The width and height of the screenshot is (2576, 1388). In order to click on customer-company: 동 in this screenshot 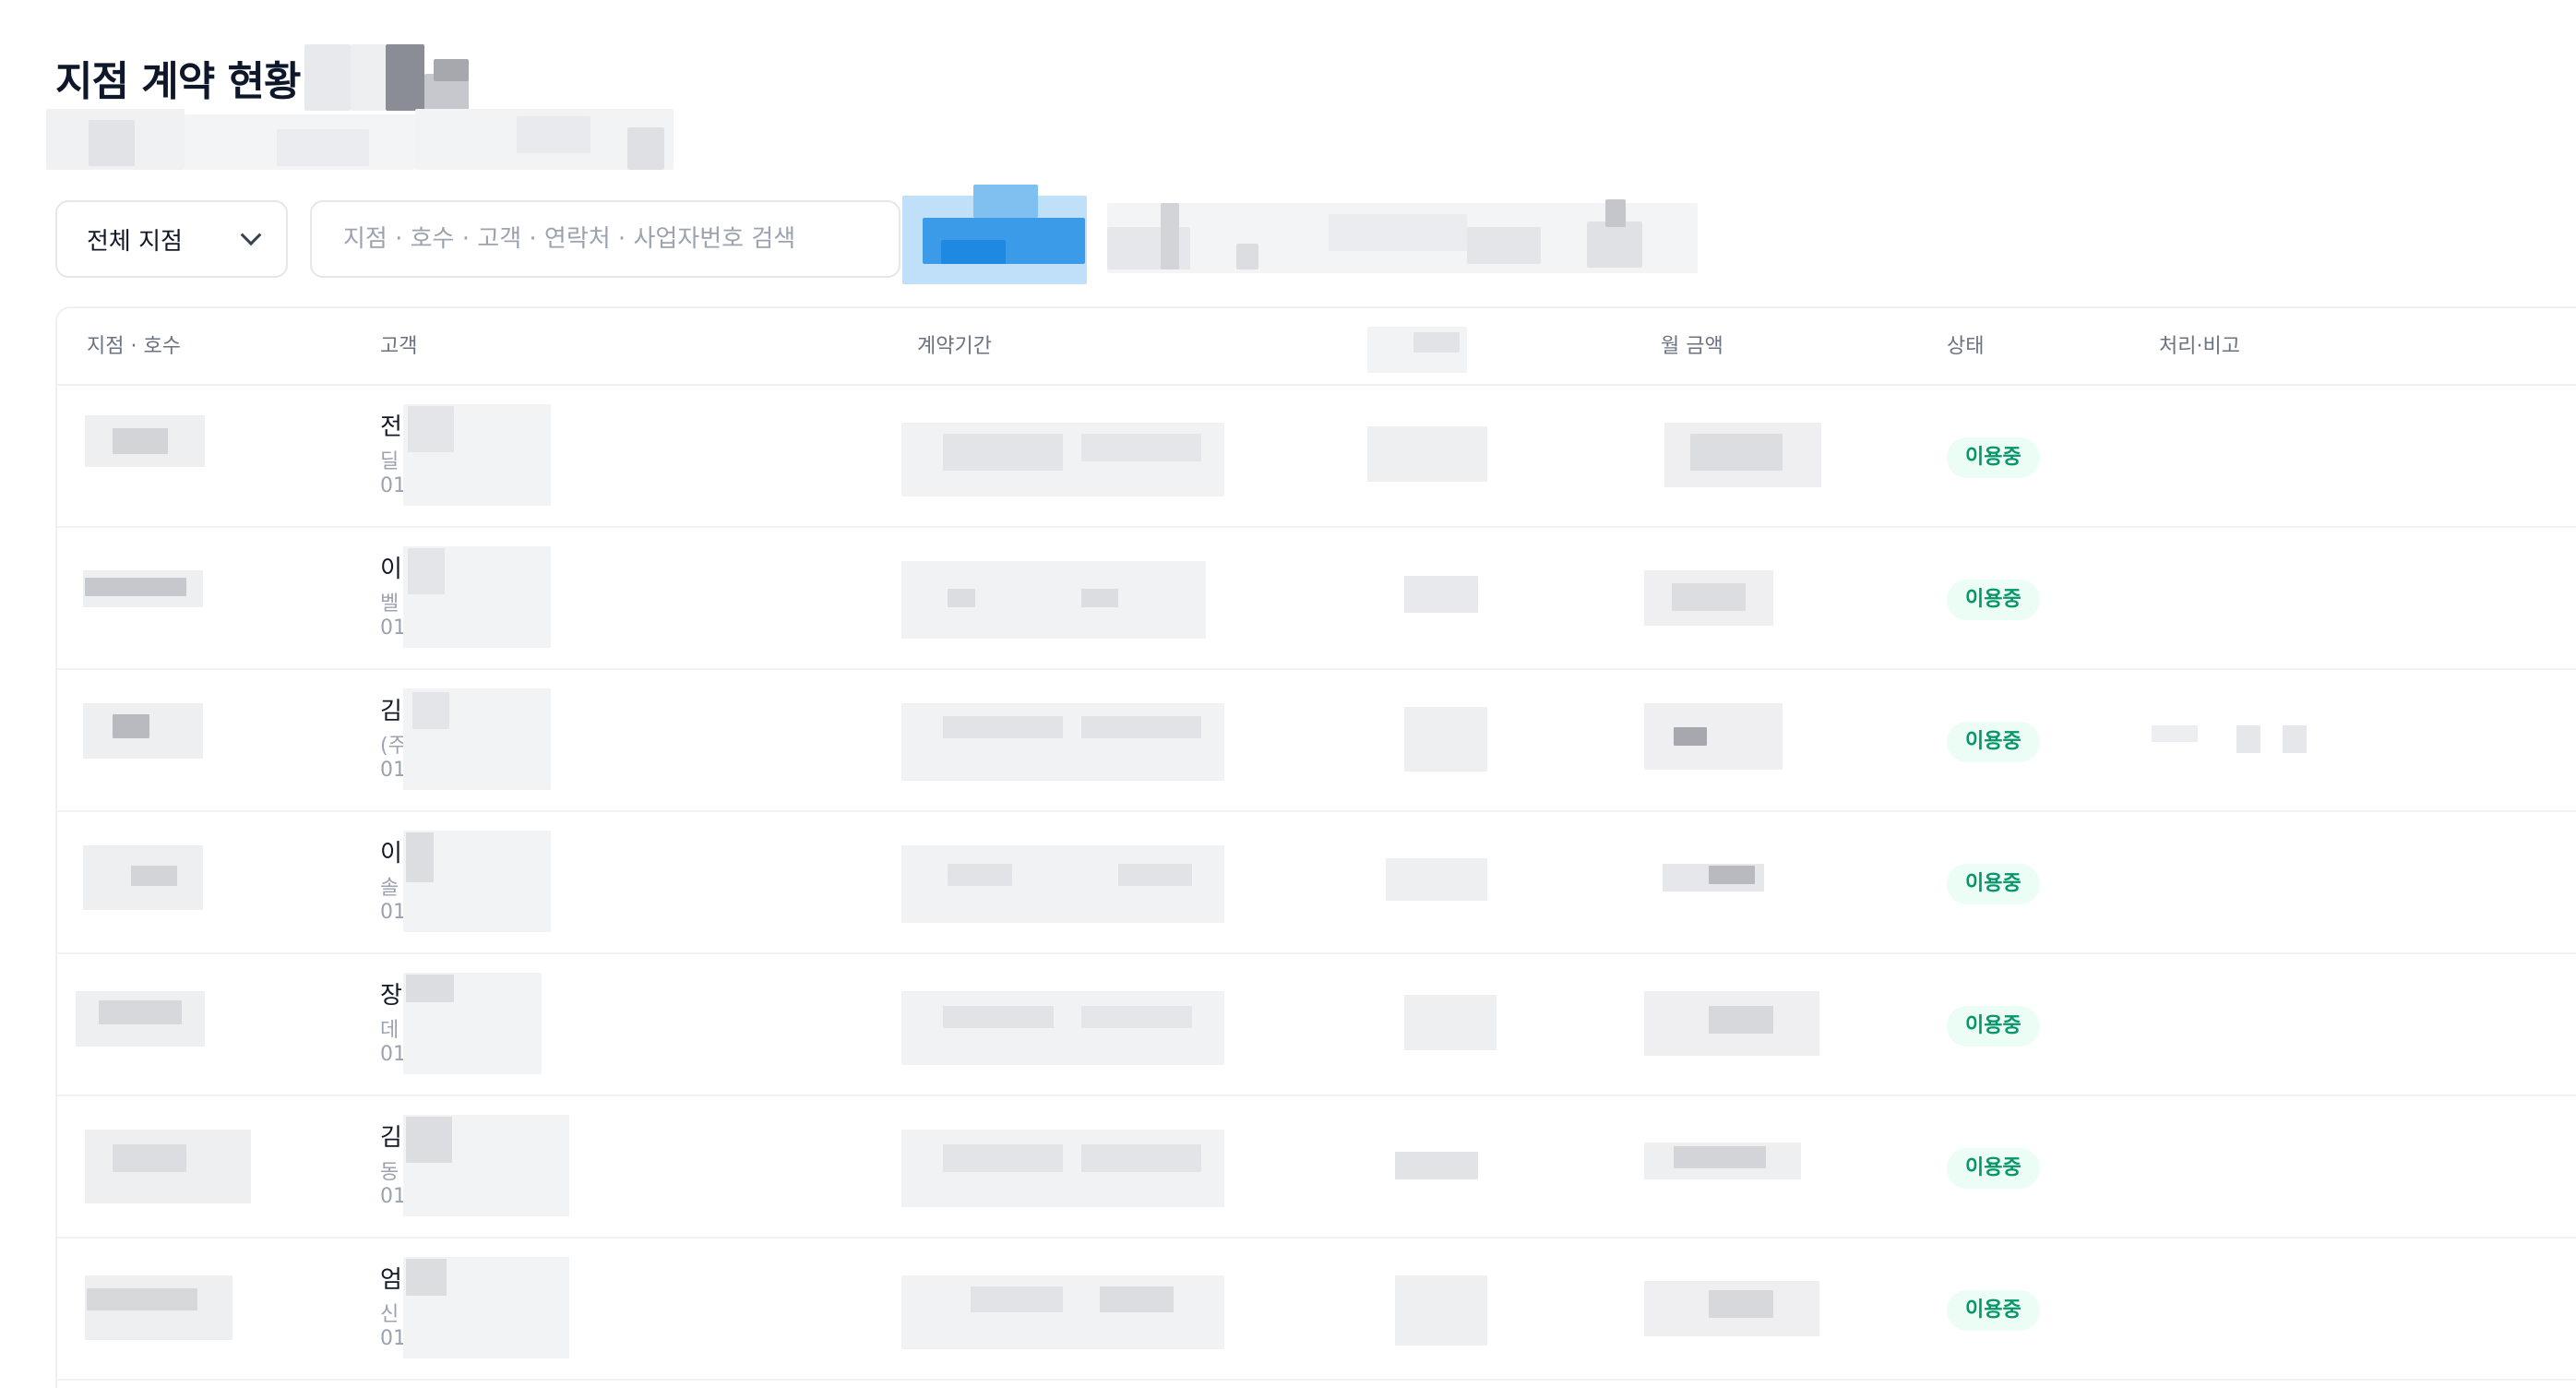, I will do `click(390, 1172)`.